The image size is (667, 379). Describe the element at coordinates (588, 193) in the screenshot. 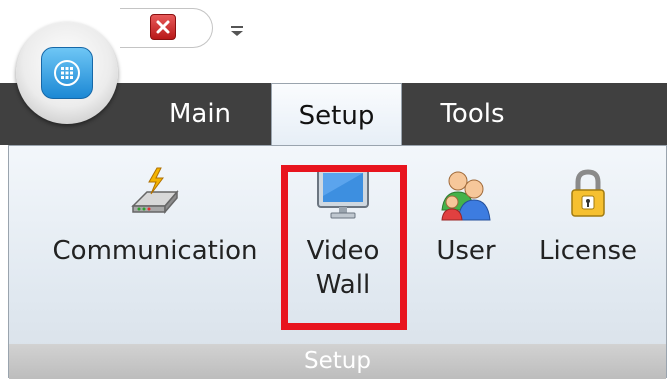

I see `padlock-icon` at that location.